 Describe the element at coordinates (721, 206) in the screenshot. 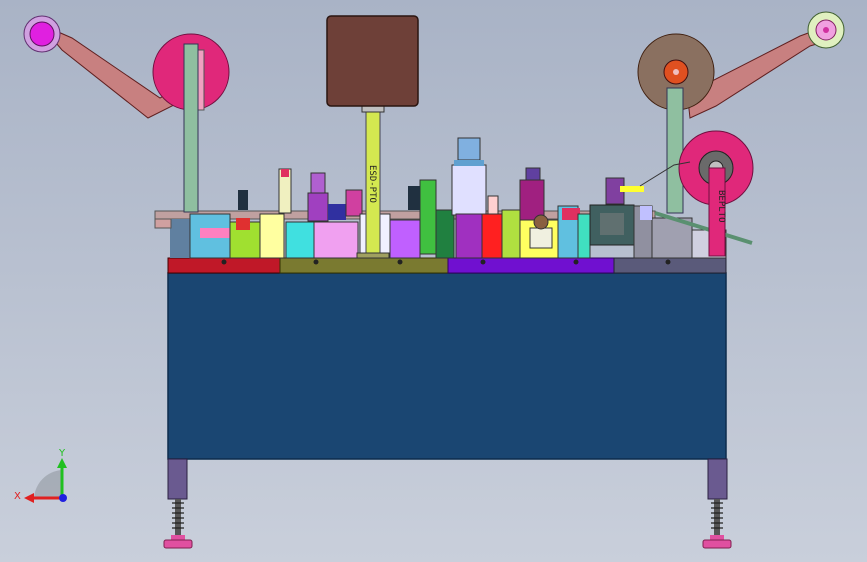

I see `right-column-label: BEPLTO` at that location.